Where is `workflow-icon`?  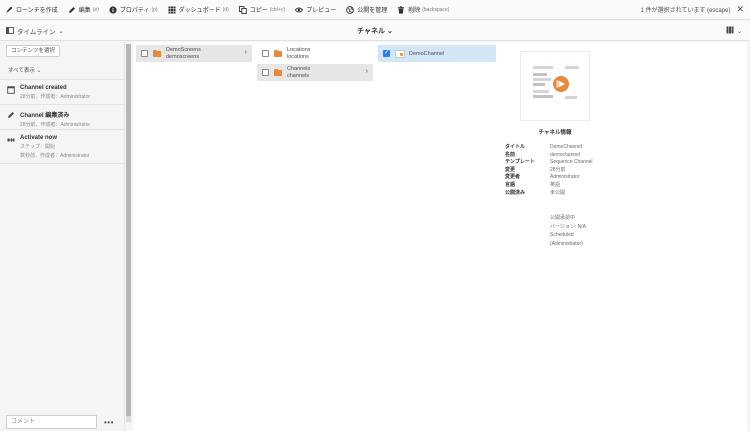 workflow-icon is located at coordinates (11, 140).